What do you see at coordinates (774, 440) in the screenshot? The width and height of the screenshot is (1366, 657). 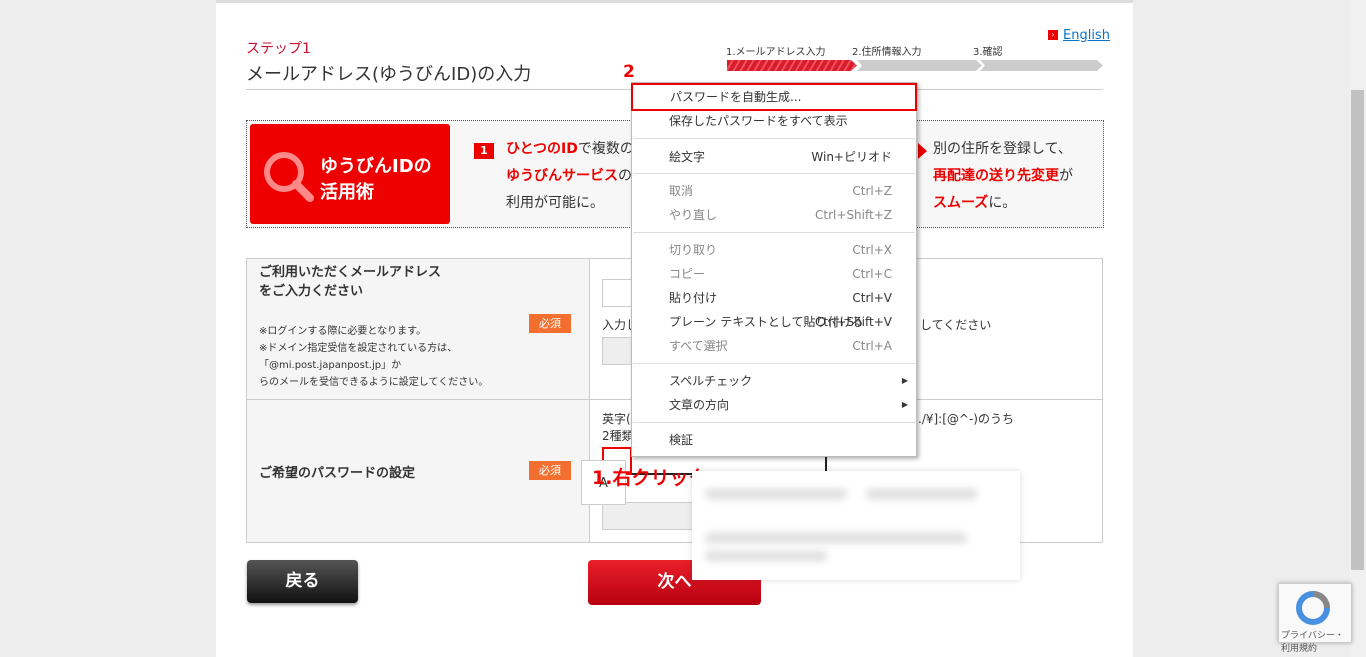 I see `context-menu-item: 検証` at bounding box center [774, 440].